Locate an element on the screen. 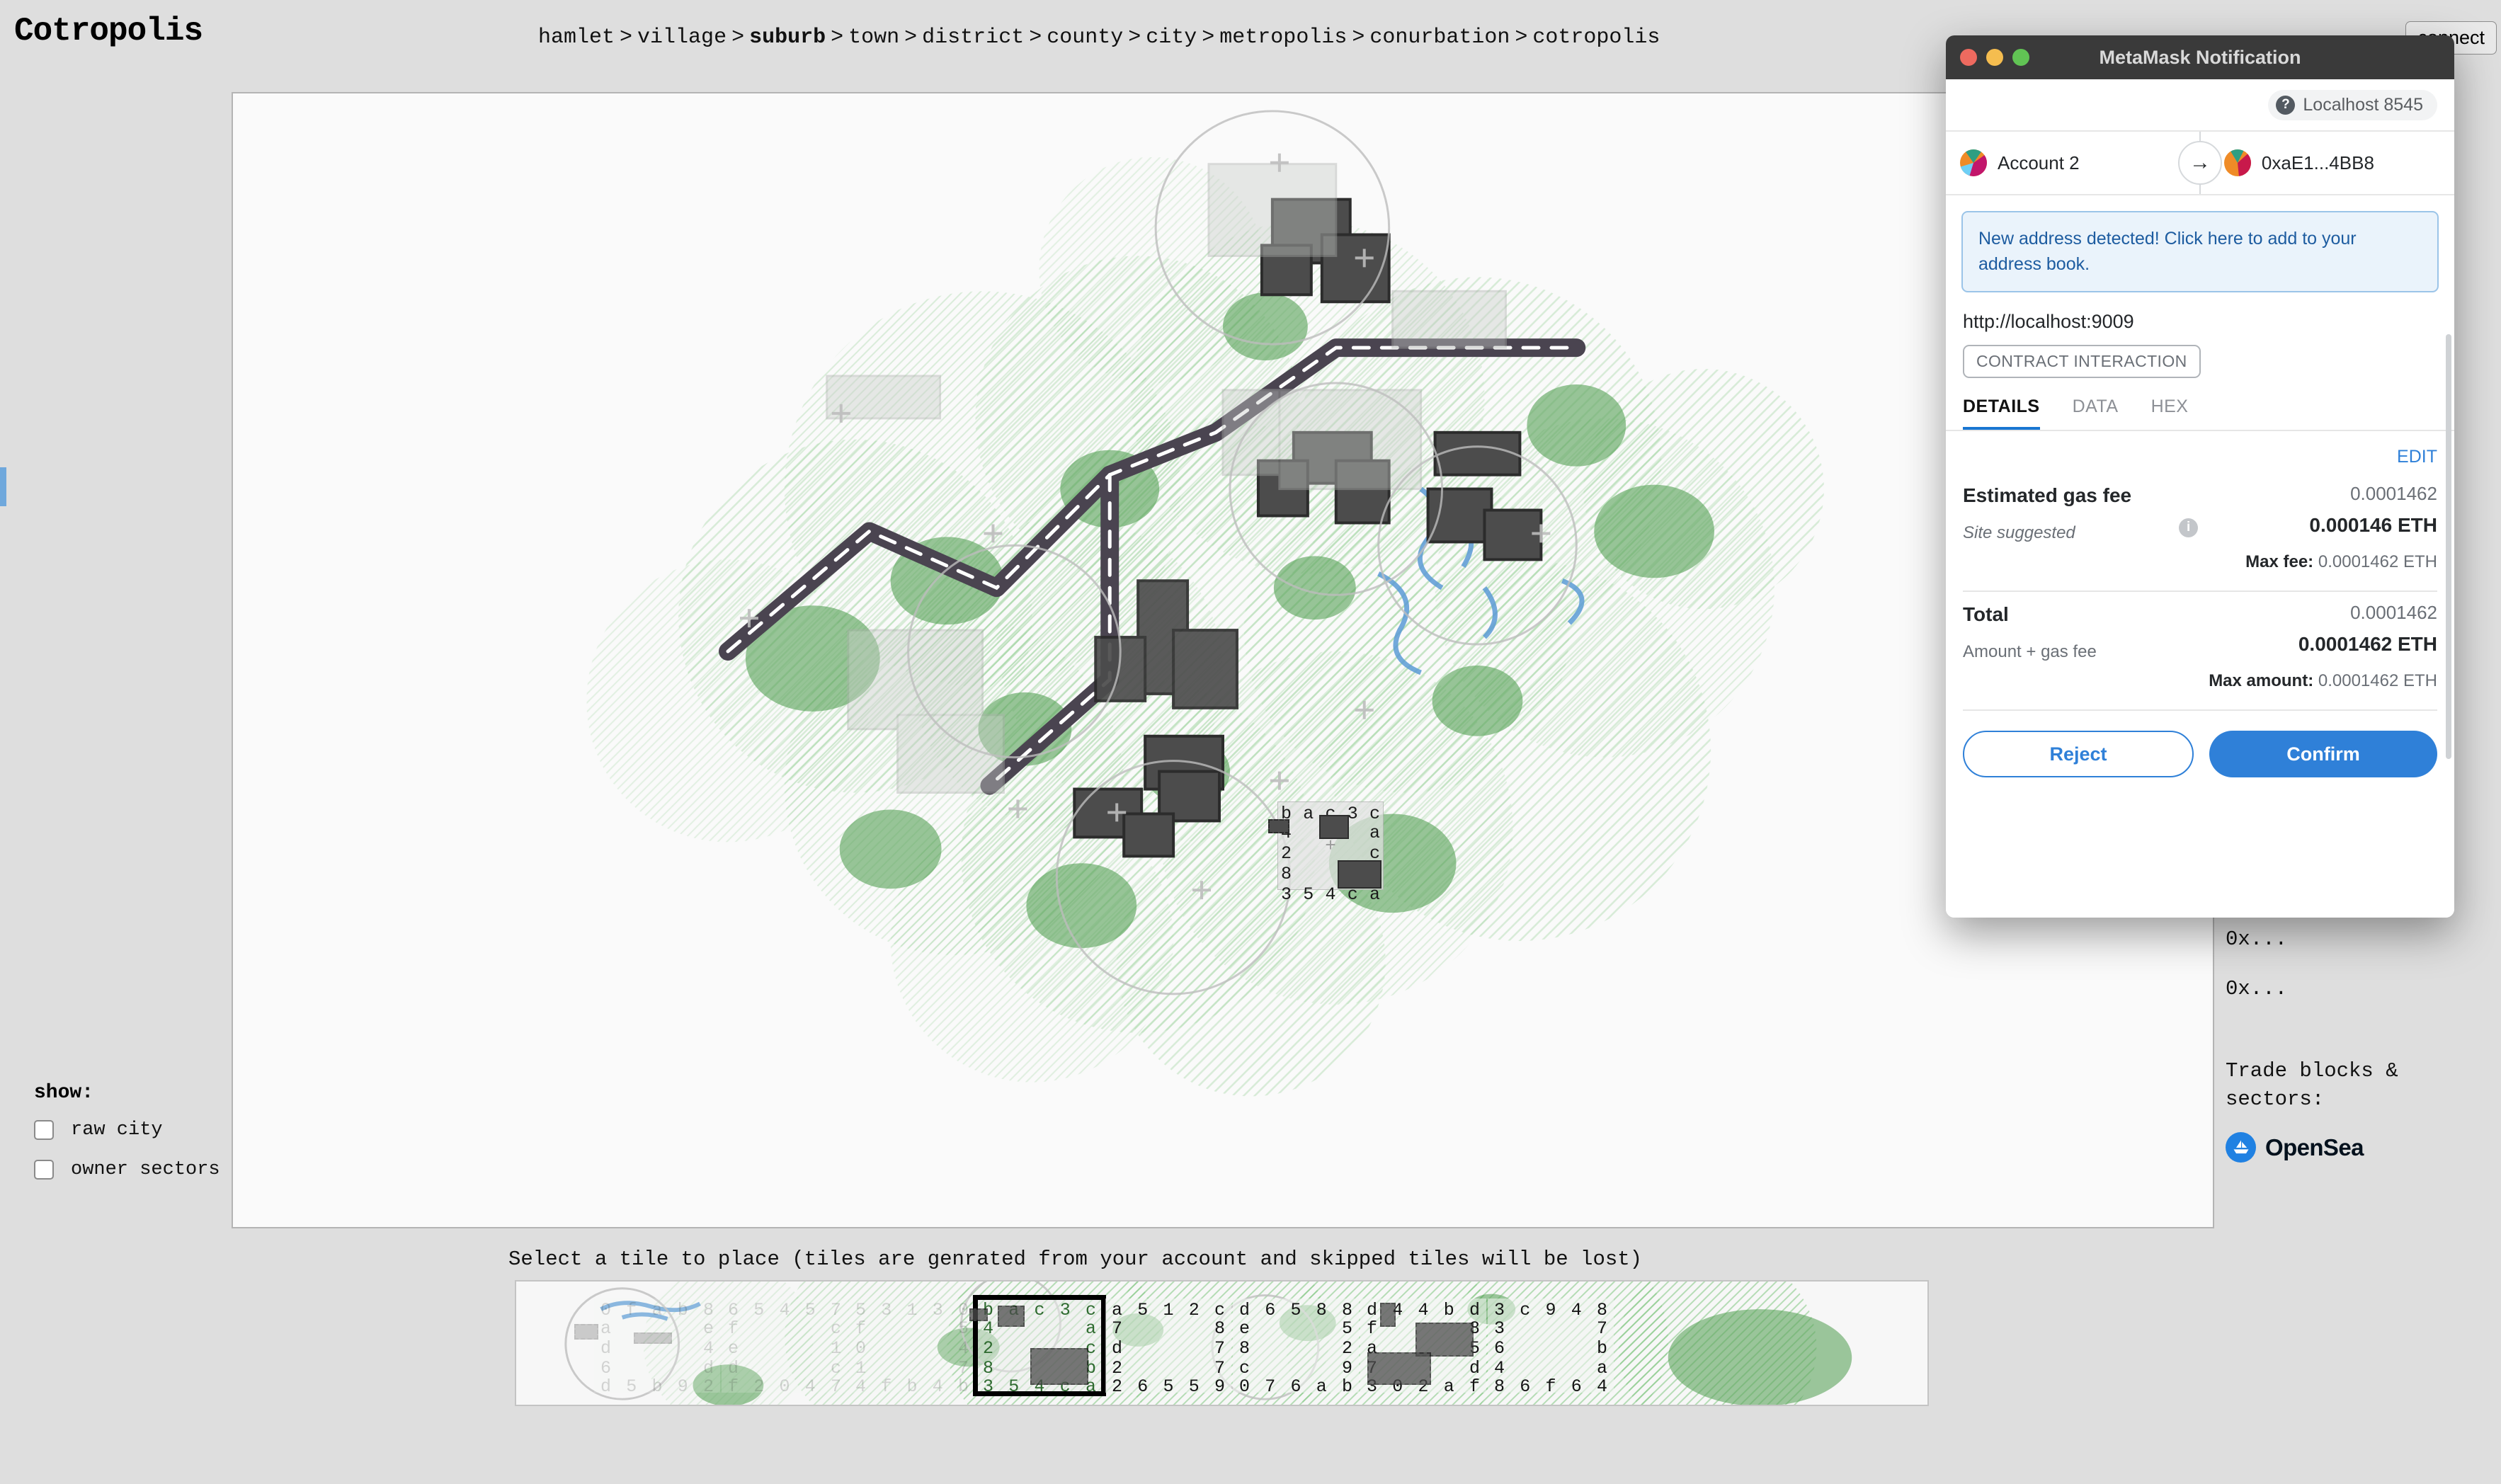  metamask-tabs: DETAILS DATA HEX is located at coordinates (2200, 404).